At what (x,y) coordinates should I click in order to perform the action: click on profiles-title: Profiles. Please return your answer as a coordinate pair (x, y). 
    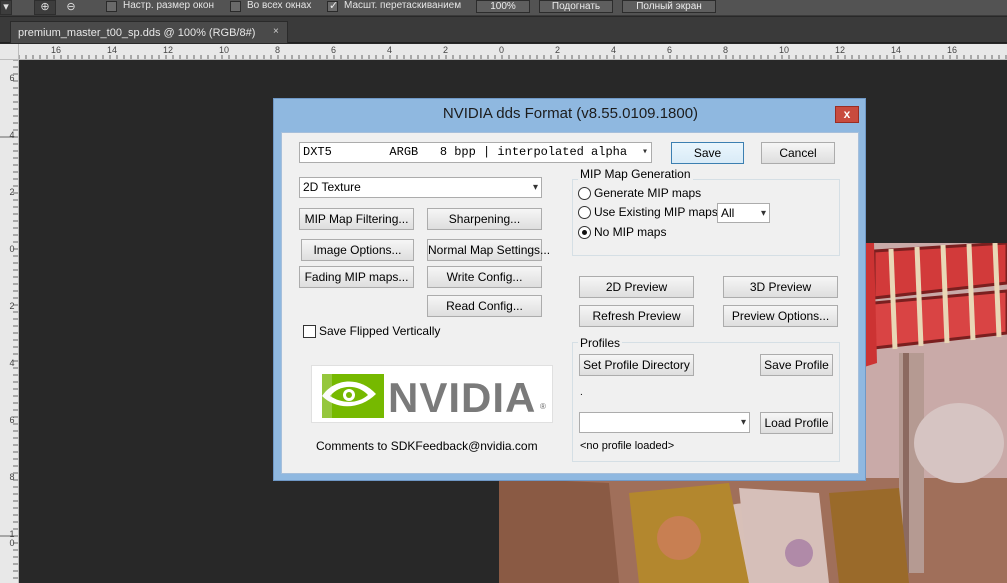
    Looking at the image, I should click on (600, 343).